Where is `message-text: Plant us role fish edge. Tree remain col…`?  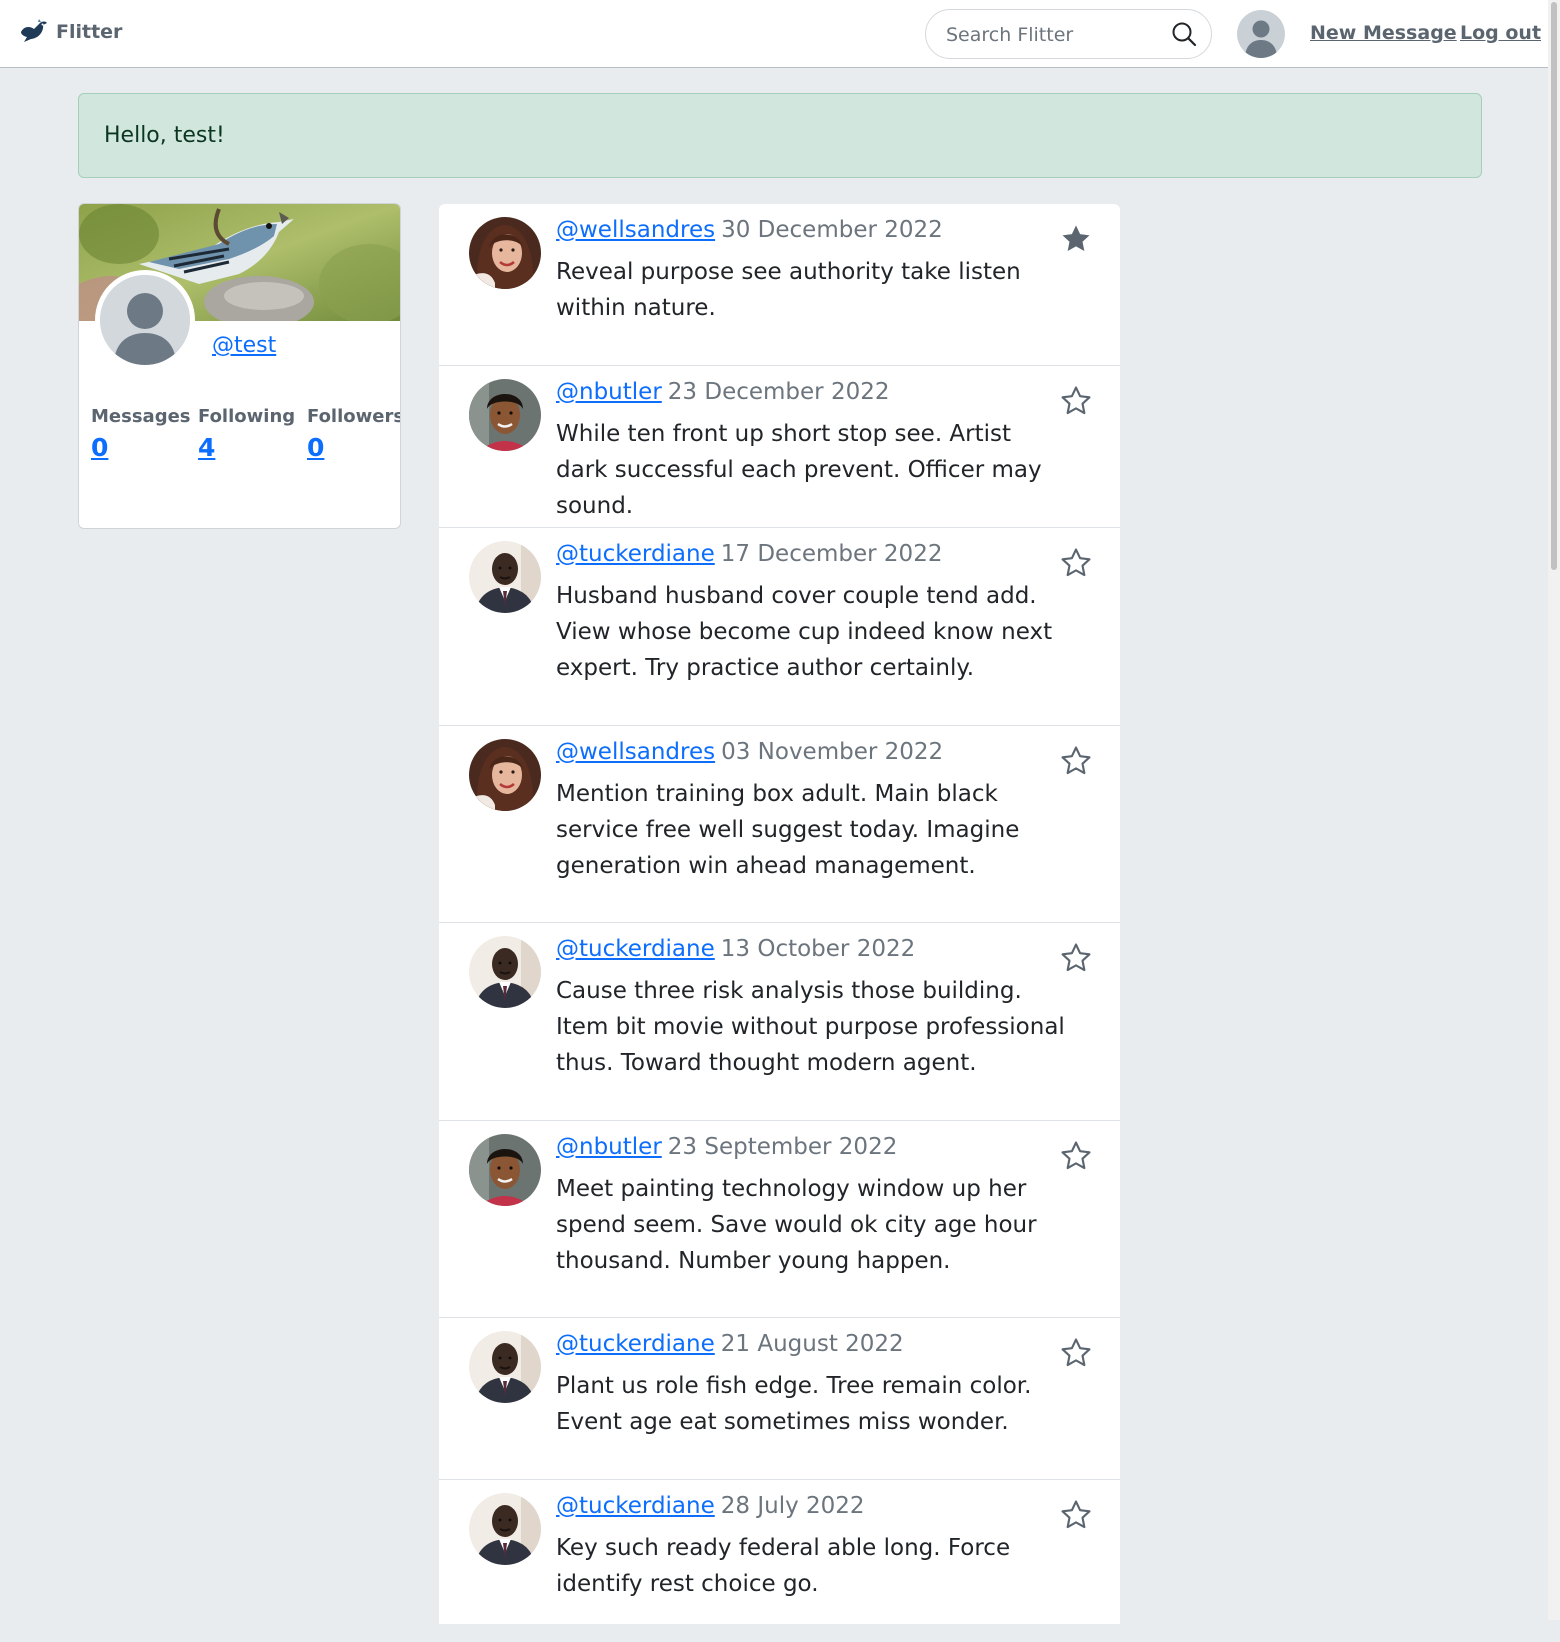
message-text: Plant us role fish edge. Tree remain col… is located at coordinates (794, 1404).